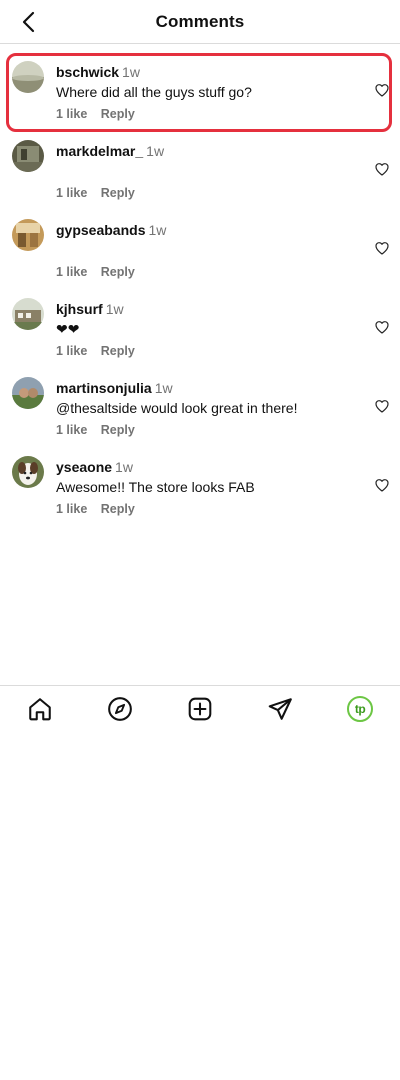 This screenshot has width=400, height=1080. I want to click on send-icon, so click(280, 708).